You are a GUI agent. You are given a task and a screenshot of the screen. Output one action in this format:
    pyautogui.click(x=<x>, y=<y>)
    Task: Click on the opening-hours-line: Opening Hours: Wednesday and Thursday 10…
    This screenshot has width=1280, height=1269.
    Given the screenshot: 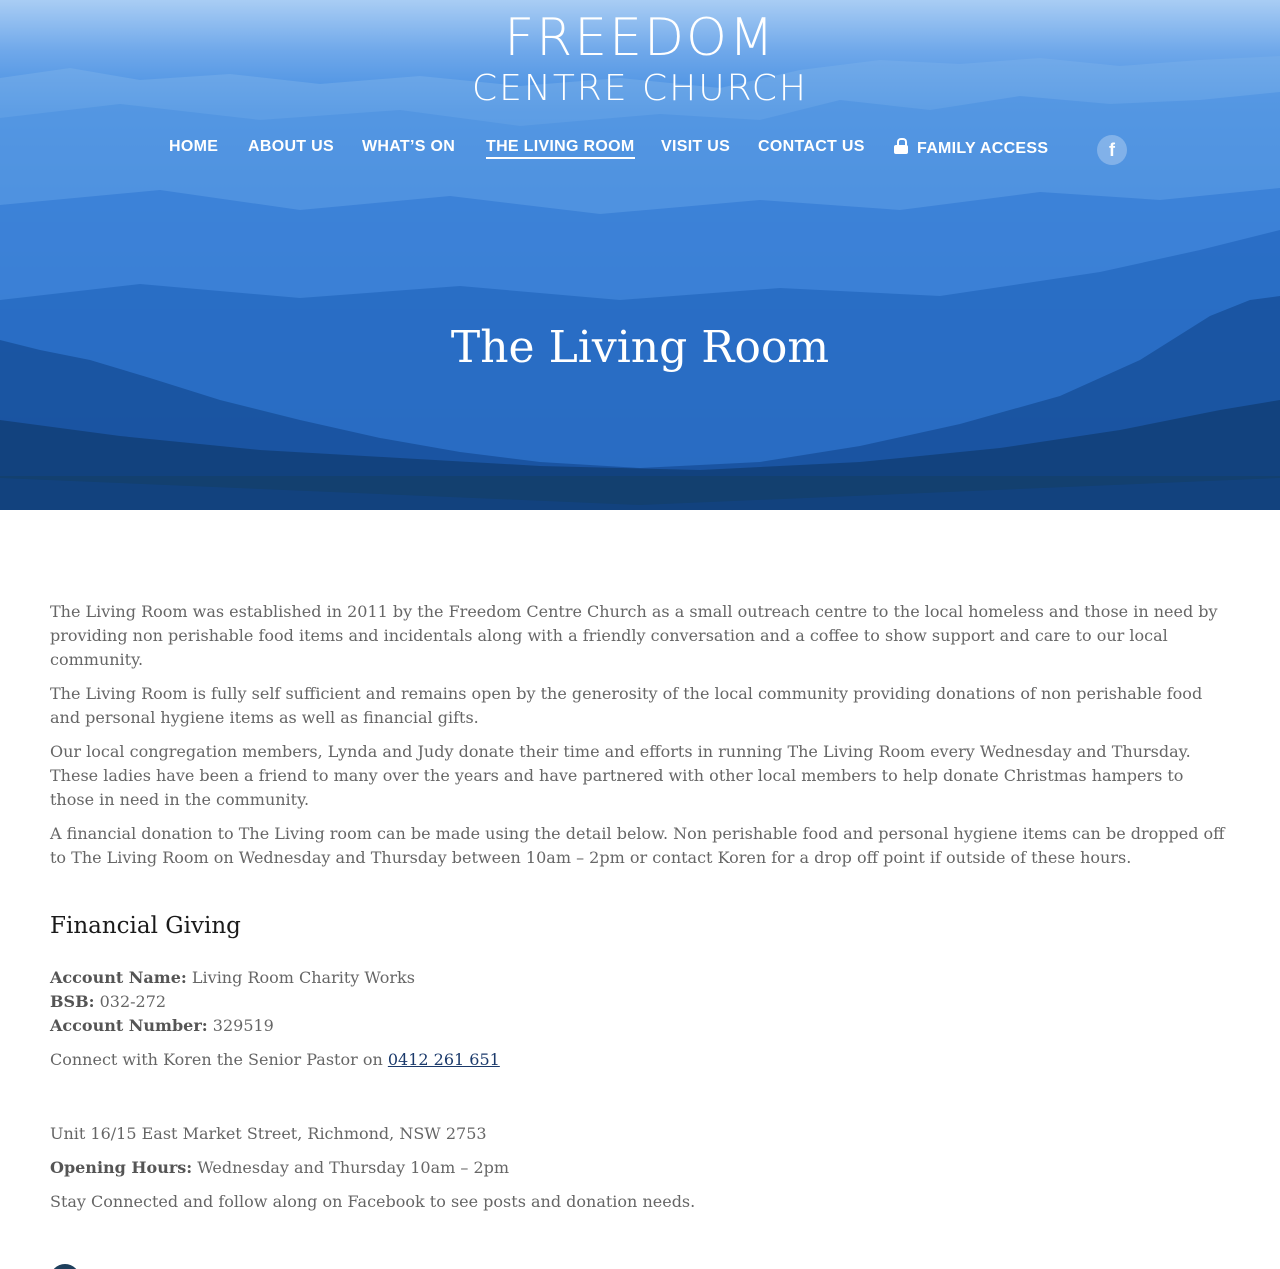 What is the action you would take?
    pyautogui.click(x=637, y=1168)
    